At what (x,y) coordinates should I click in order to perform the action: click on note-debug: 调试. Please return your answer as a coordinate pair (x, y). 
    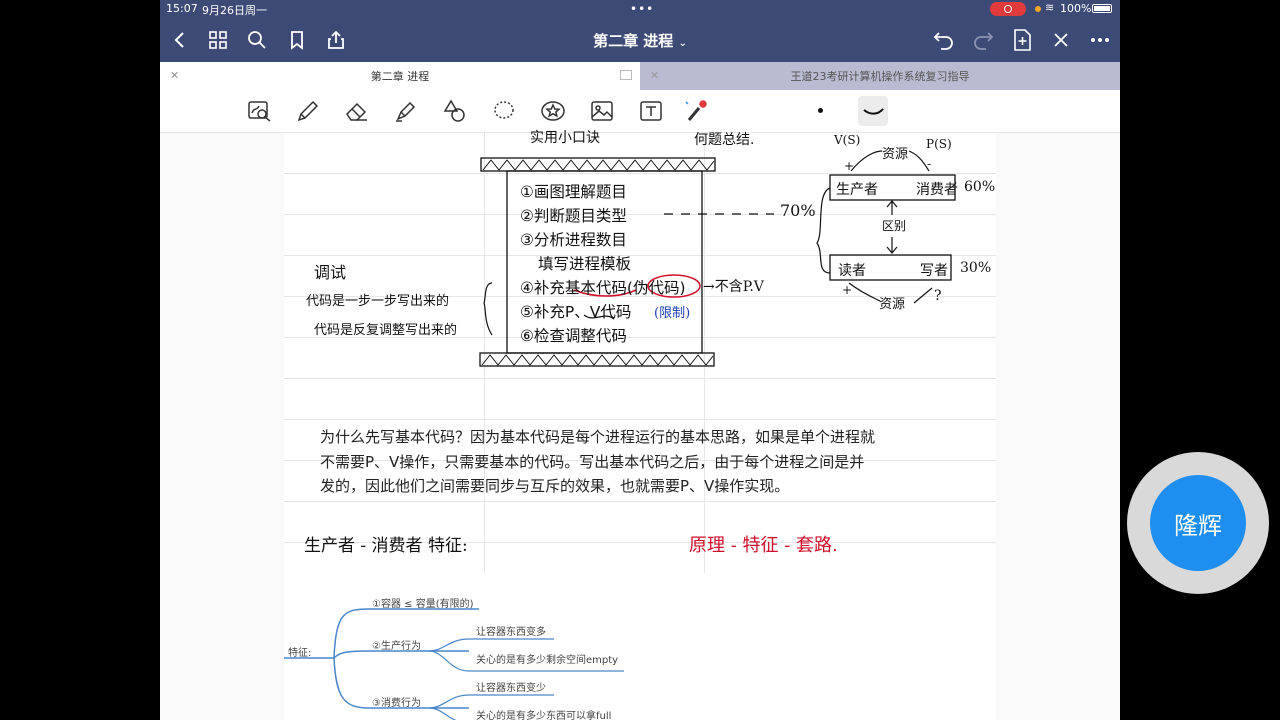
    Looking at the image, I should click on (330, 272).